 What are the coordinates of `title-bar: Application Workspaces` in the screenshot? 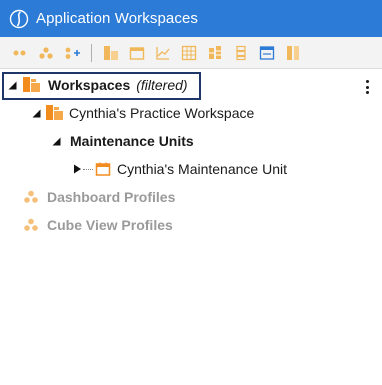 It's located at (191, 18).